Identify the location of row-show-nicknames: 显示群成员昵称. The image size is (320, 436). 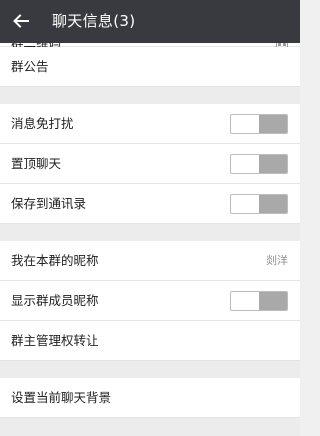
(150, 301).